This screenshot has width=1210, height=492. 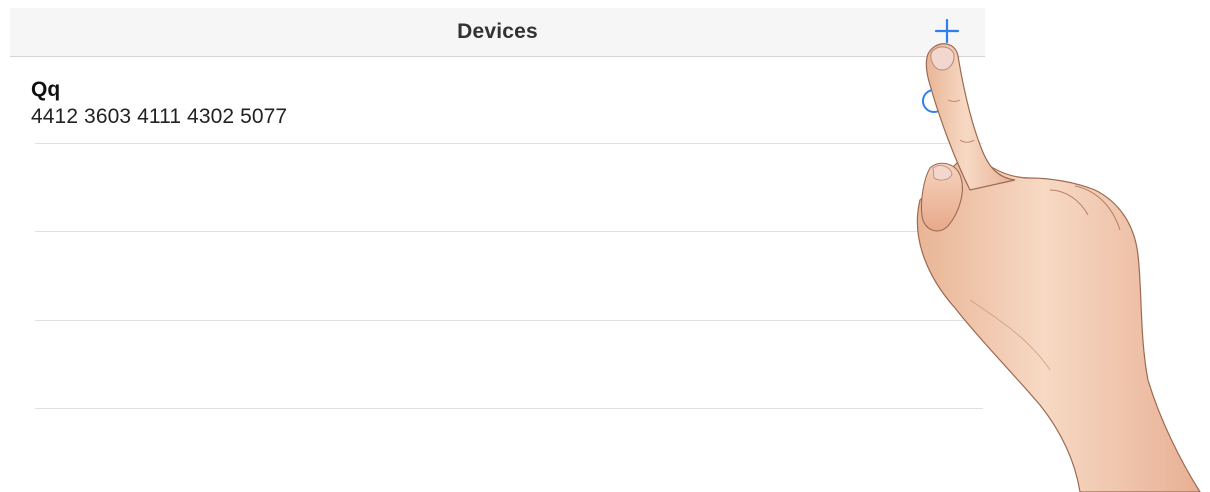 What do you see at coordinates (159, 116) in the screenshot?
I see `device-id: 4412 3603 4111 4302 5077` at bounding box center [159, 116].